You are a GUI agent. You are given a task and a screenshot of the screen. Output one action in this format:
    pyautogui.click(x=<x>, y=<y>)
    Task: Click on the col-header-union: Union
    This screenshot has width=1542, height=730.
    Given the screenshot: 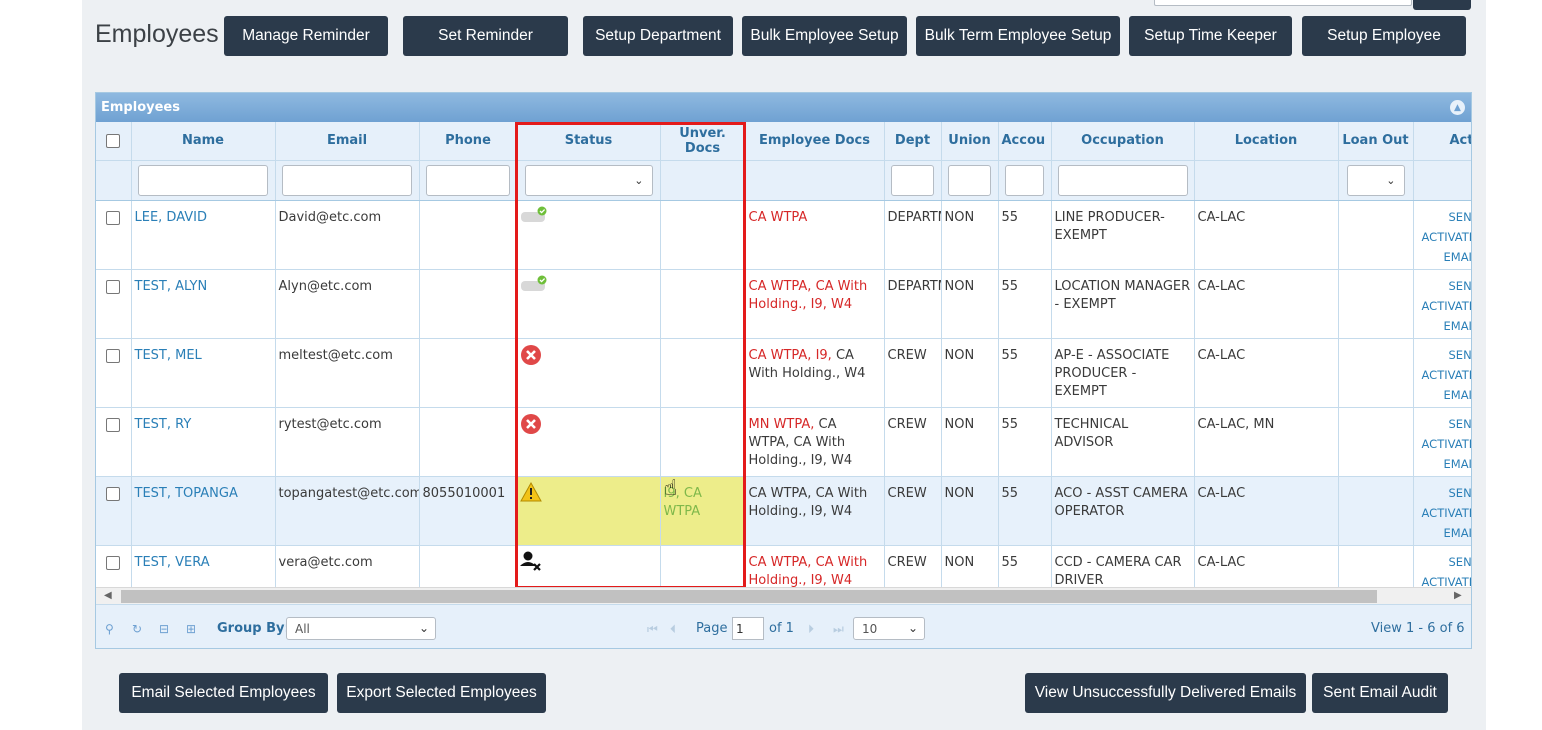 What is the action you would take?
    pyautogui.click(x=970, y=141)
    